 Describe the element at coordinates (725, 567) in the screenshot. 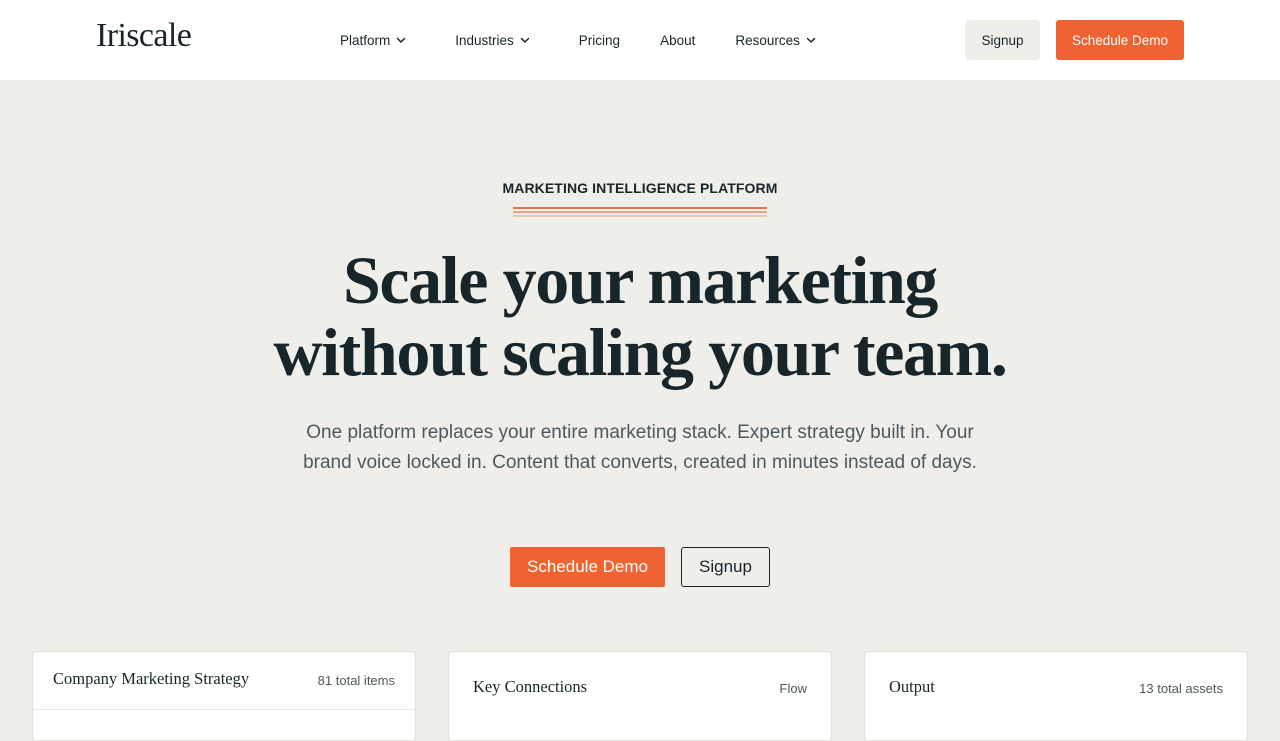

I see `hero-signup-button: Signup` at that location.